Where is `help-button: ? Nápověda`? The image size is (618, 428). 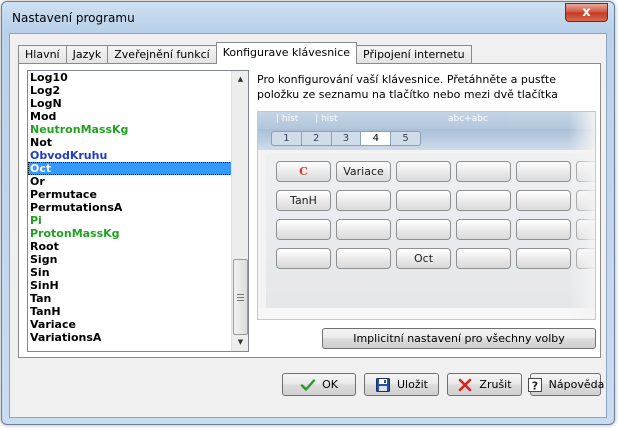 help-button: ? Nápověda is located at coordinates (565, 384).